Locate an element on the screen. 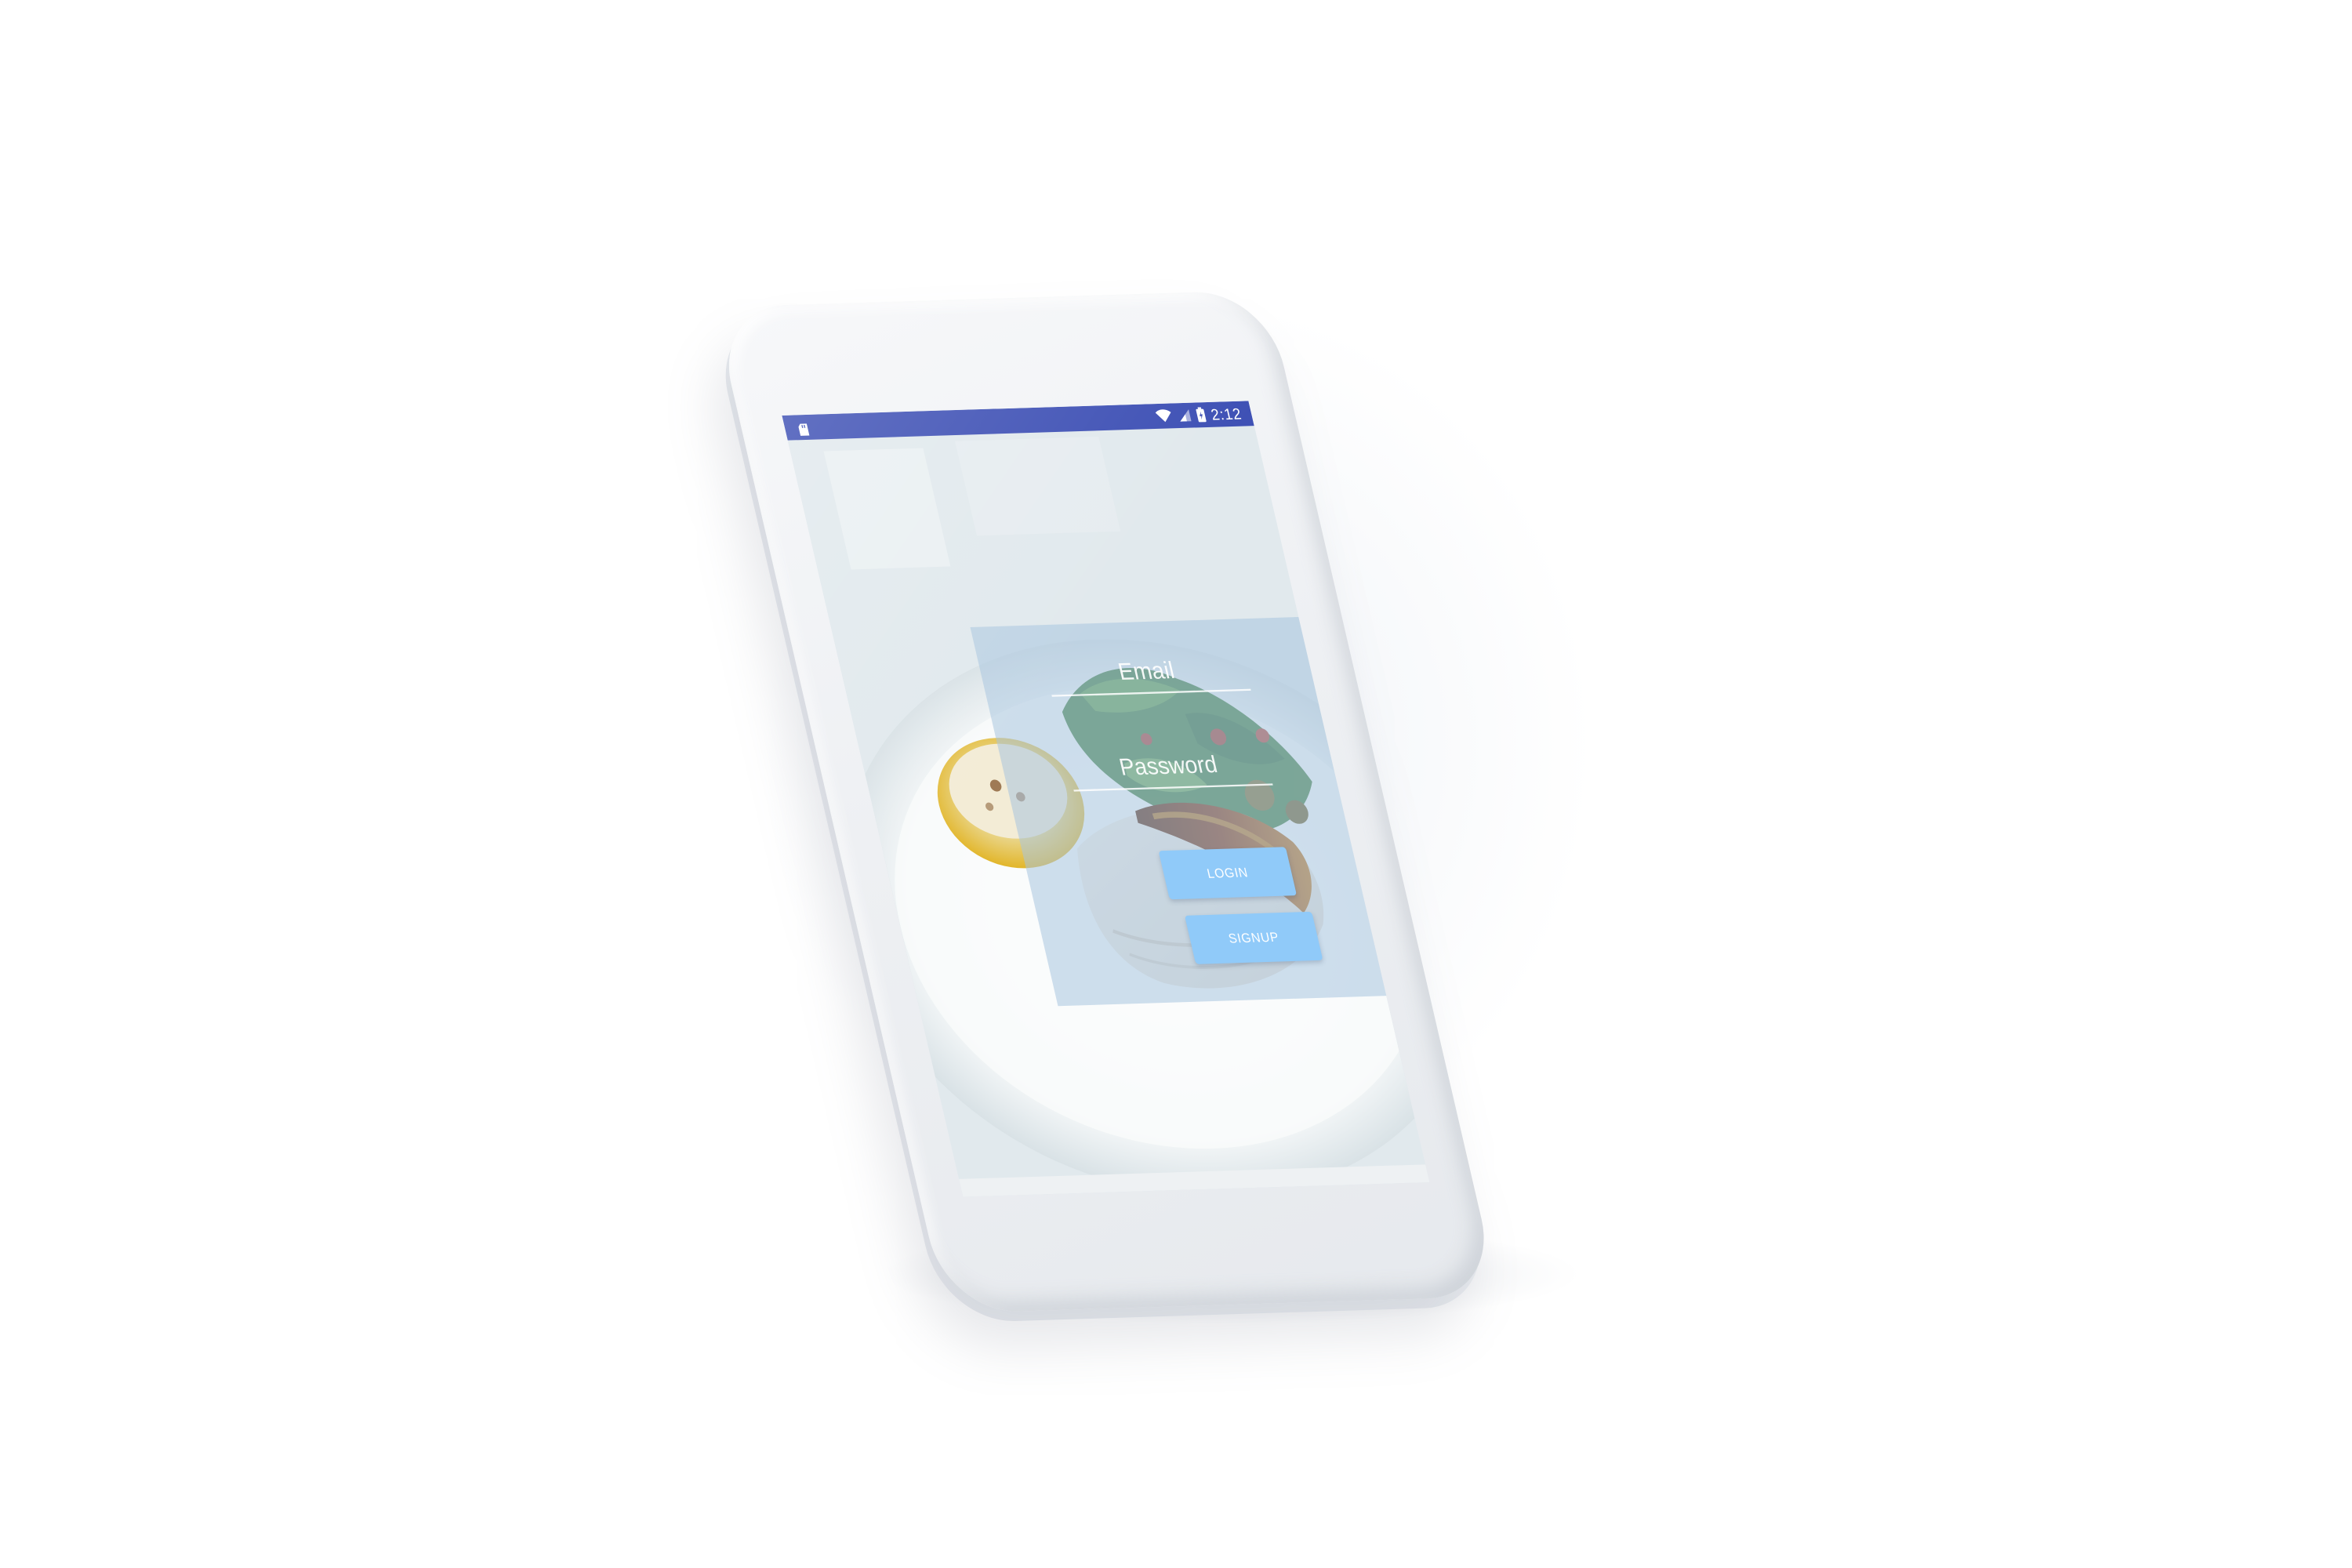 The image size is (2352, 1568). wifi-icon is located at coordinates (1164, 415).